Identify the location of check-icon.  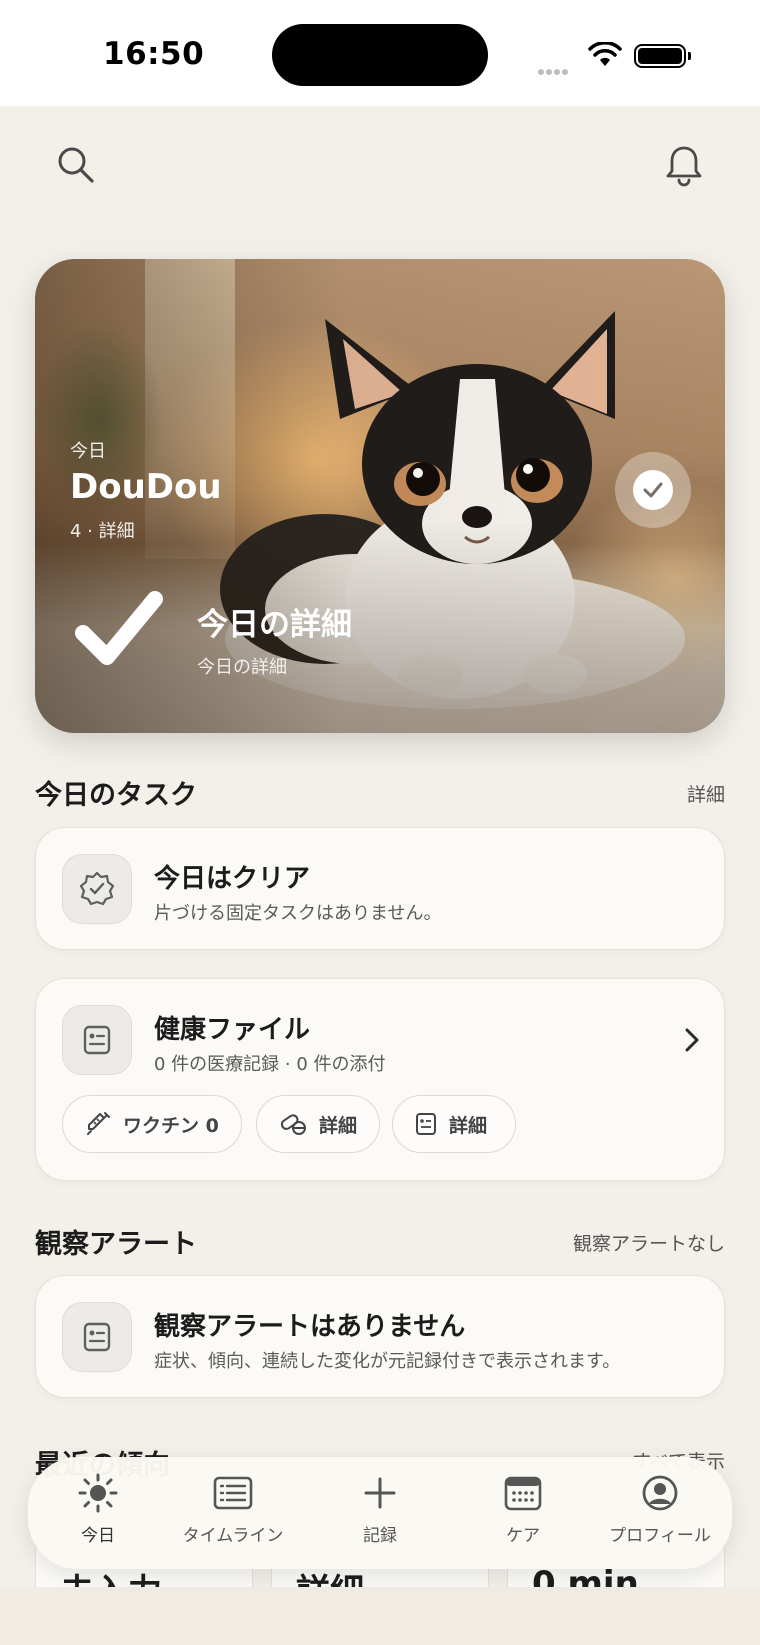
(653, 490).